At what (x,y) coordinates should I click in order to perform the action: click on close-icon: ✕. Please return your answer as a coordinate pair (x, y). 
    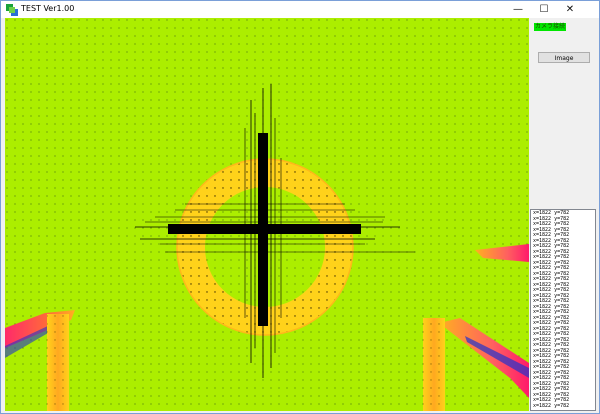
    Looking at the image, I should click on (570, 9).